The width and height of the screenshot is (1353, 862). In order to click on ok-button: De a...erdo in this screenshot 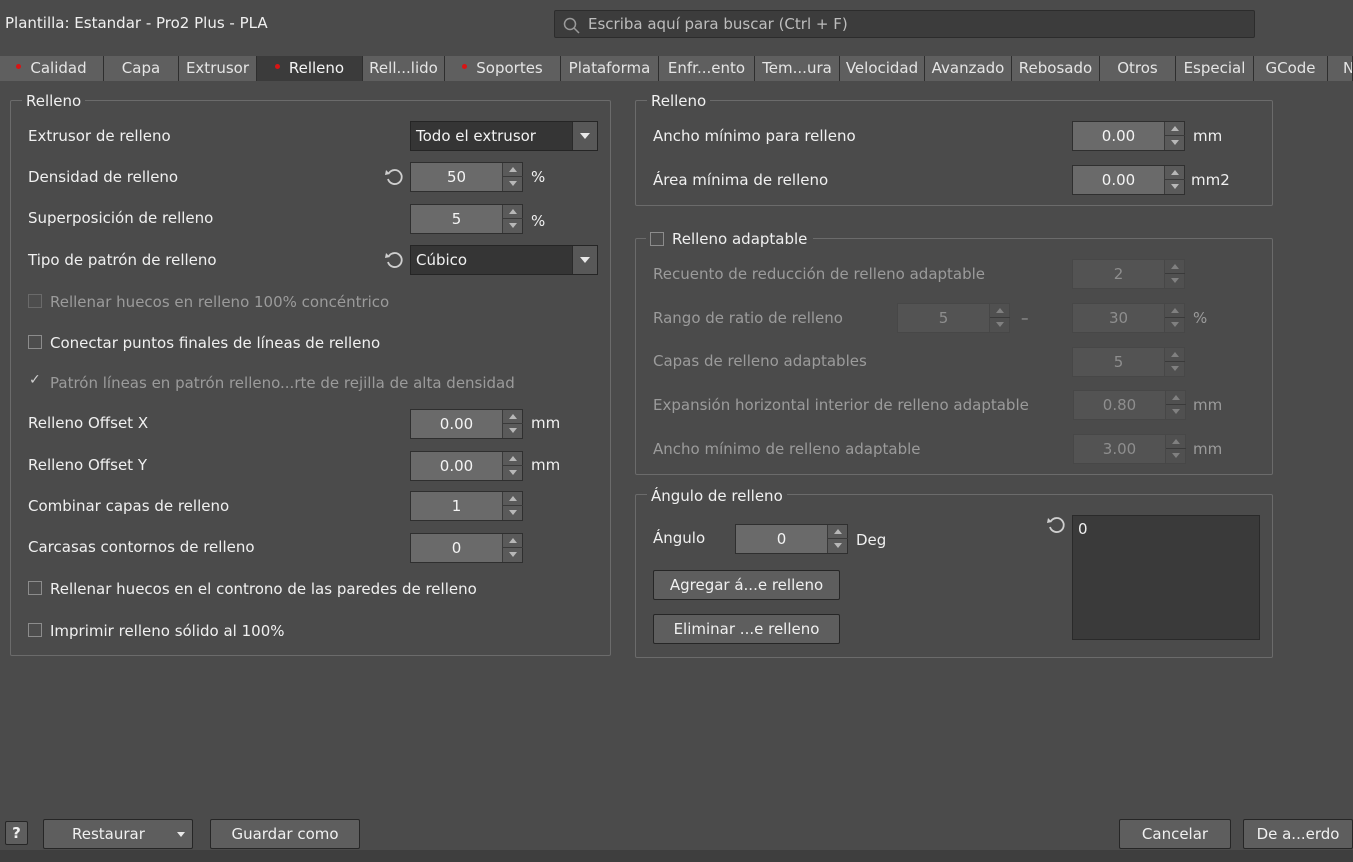, I will do `click(1298, 834)`.